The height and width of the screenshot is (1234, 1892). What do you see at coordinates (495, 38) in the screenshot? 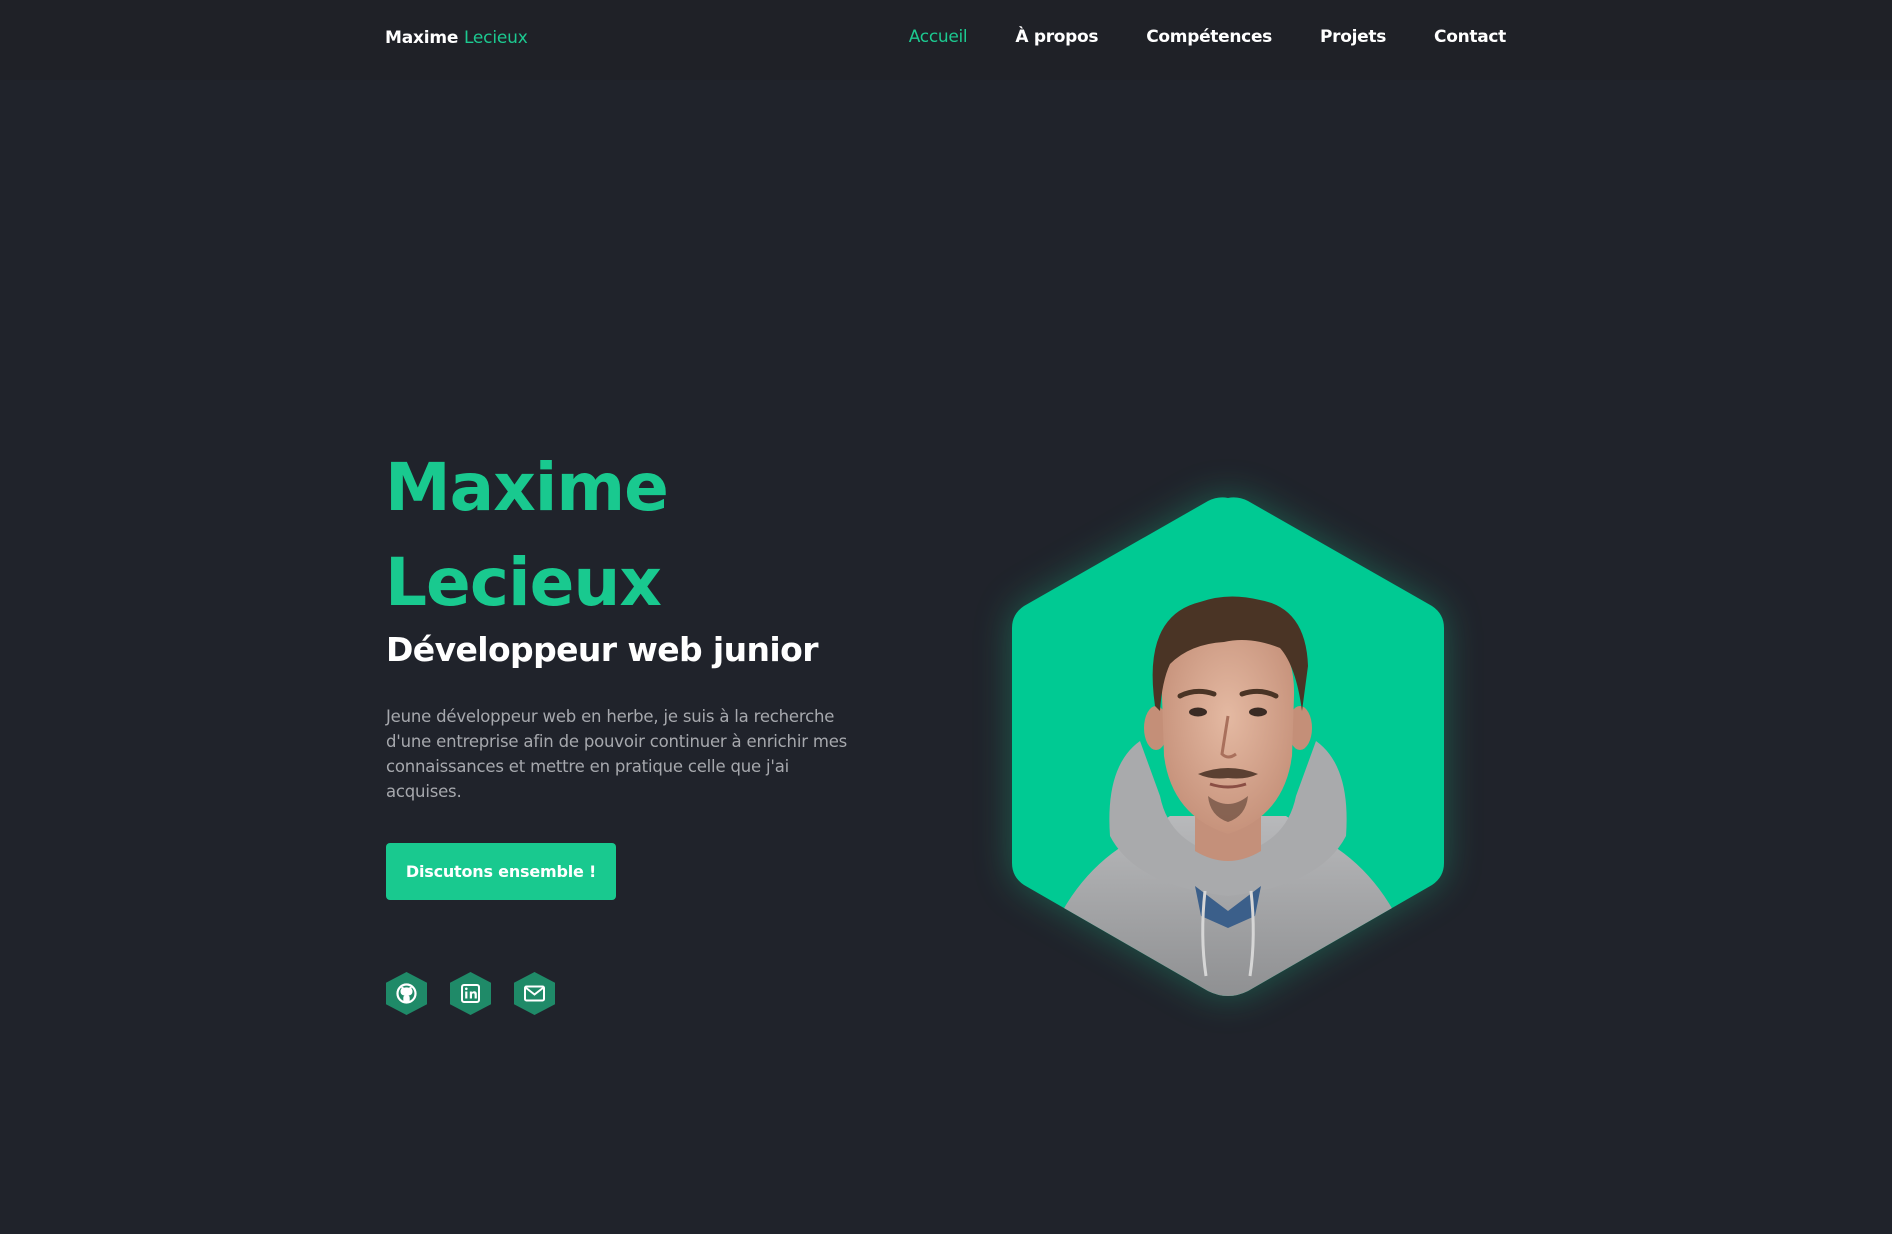
I see `logo-last-name: Lecieux` at bounding box center [495, 38].